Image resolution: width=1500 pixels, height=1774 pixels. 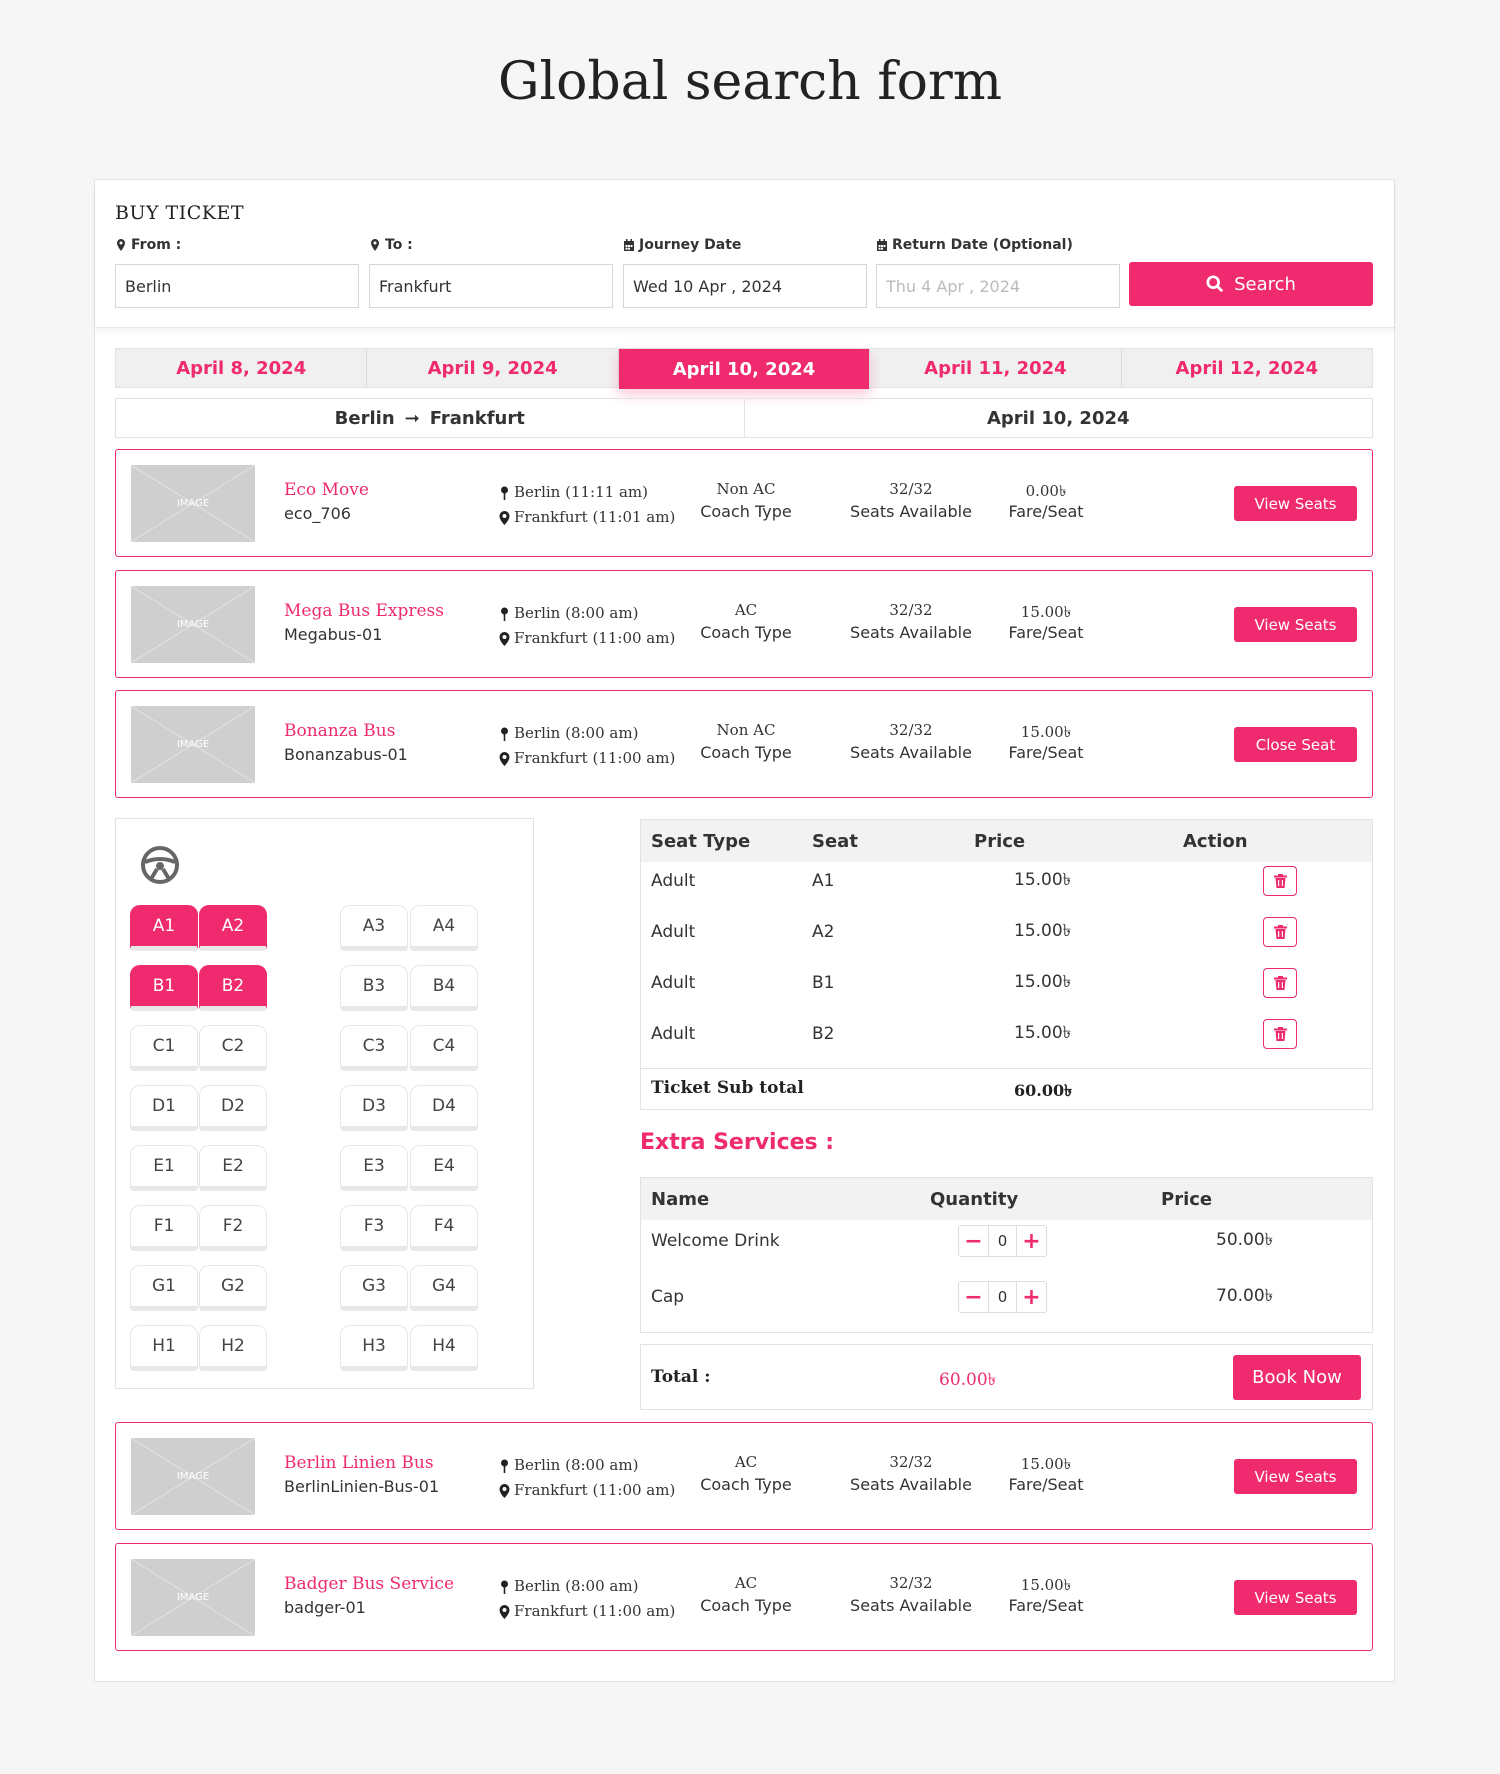 What do you see at coordinates (1247, 368) in the screenshot?
I see `date-tab: April 12, 2024` at bounding box center [1247, 368].